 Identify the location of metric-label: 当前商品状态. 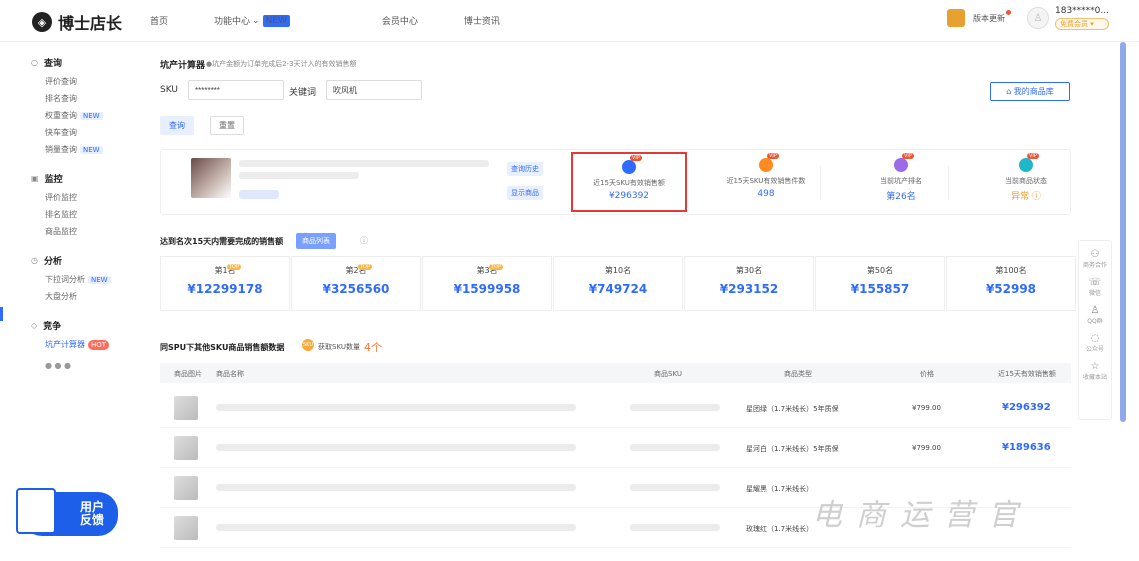
(1026, 181).